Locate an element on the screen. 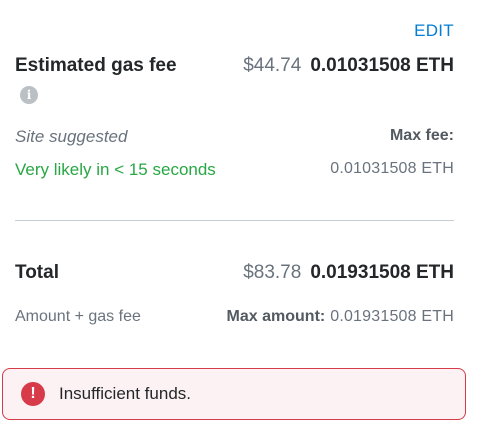 The height and width of the screenshot is (432, 482). edit-button: EDIT is located at coordinates (434, 31).